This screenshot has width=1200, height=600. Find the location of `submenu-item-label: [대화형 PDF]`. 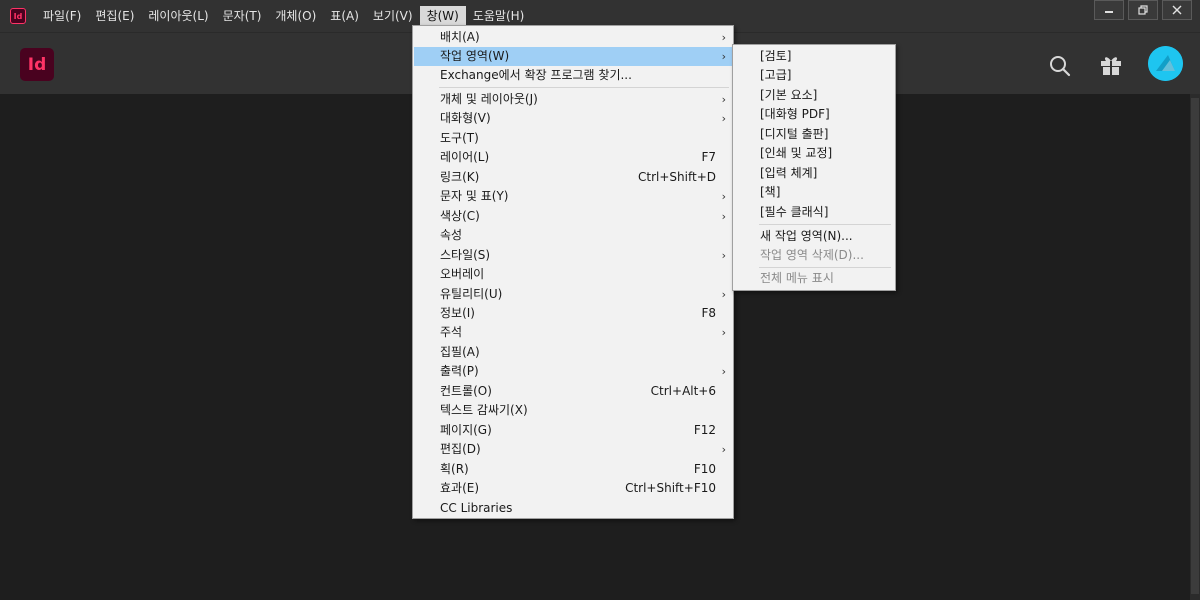

submenu-item-label: [대화형 PDF] is located at coordinates (795, 114).